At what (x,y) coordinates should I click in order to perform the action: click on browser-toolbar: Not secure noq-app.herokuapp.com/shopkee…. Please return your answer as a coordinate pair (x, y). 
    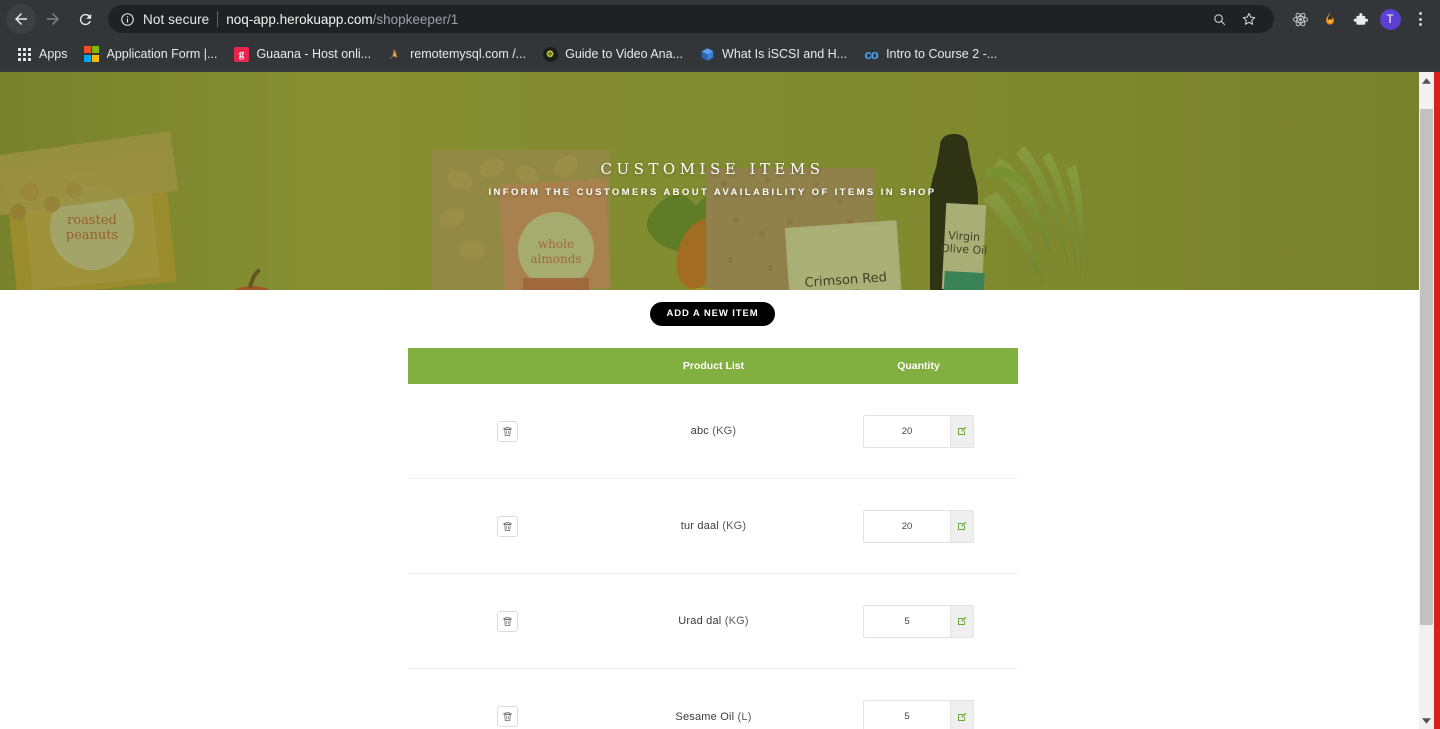
    Looking at the image, I should click on (720, 19).